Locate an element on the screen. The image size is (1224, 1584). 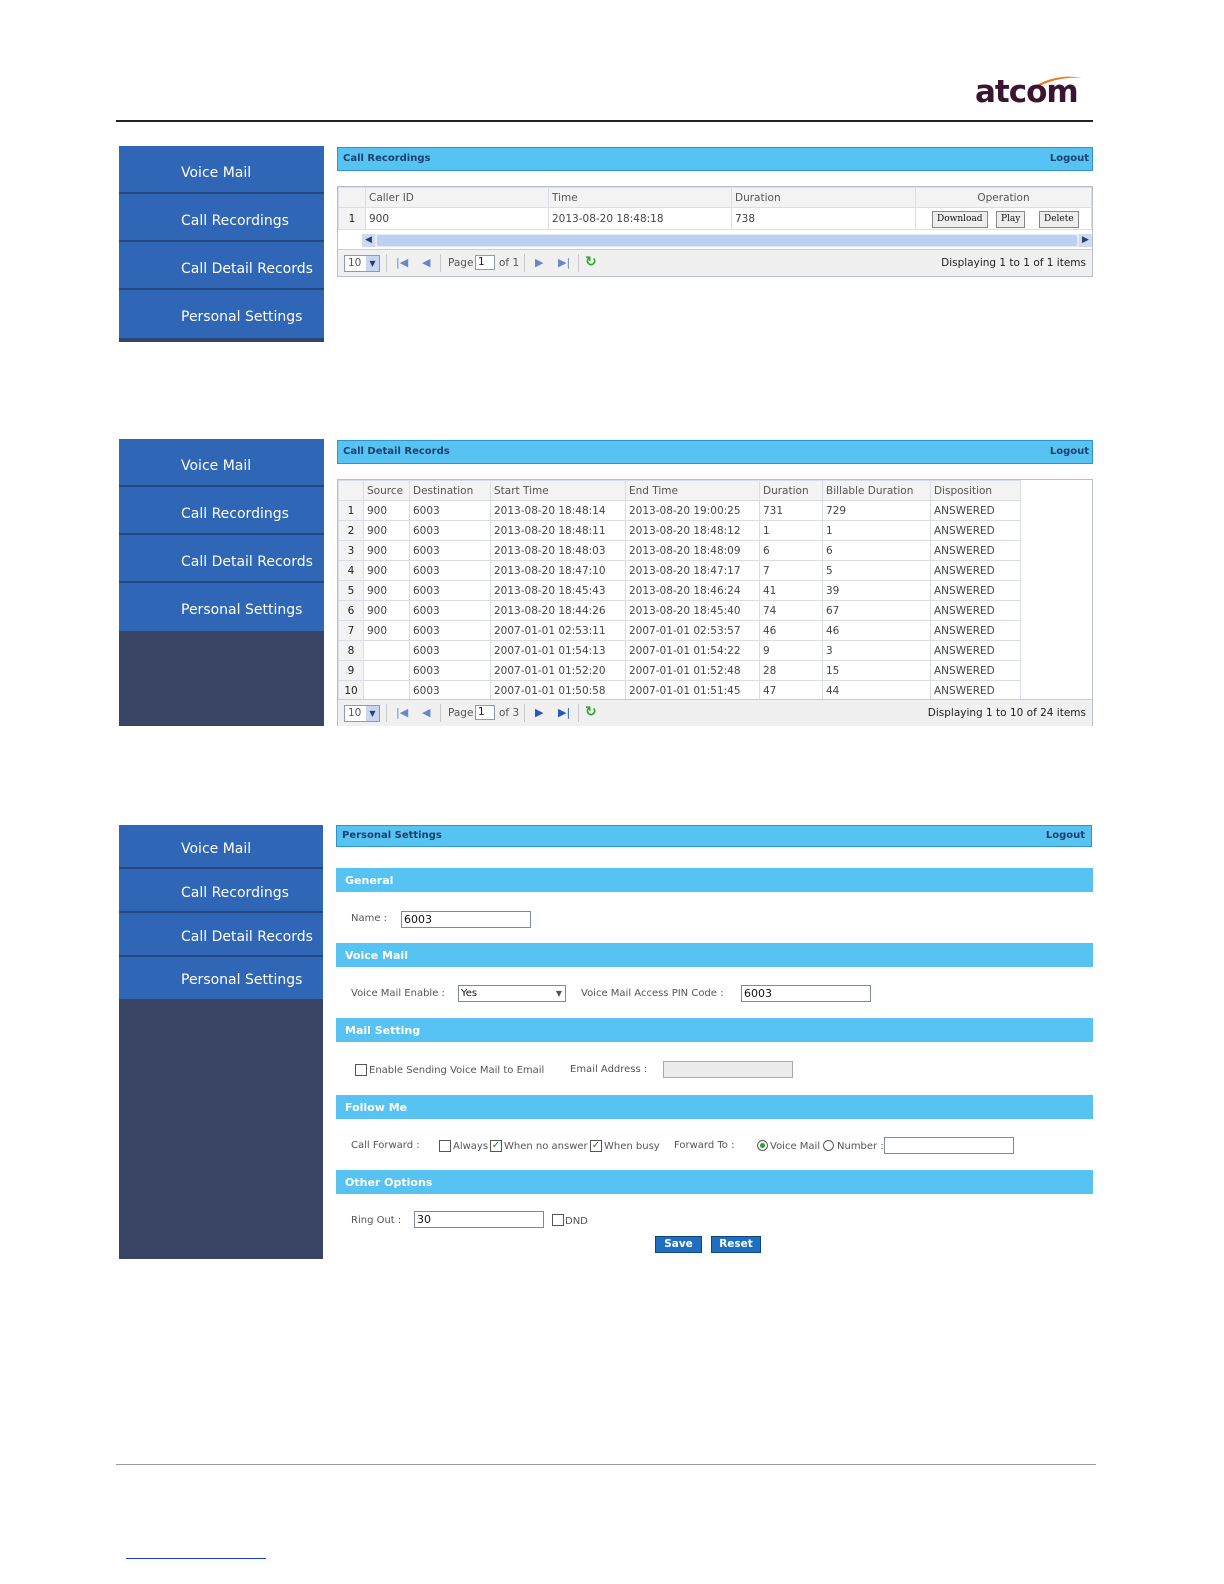
billable-duration-cell: 39 is located at coordinates (876, 590).